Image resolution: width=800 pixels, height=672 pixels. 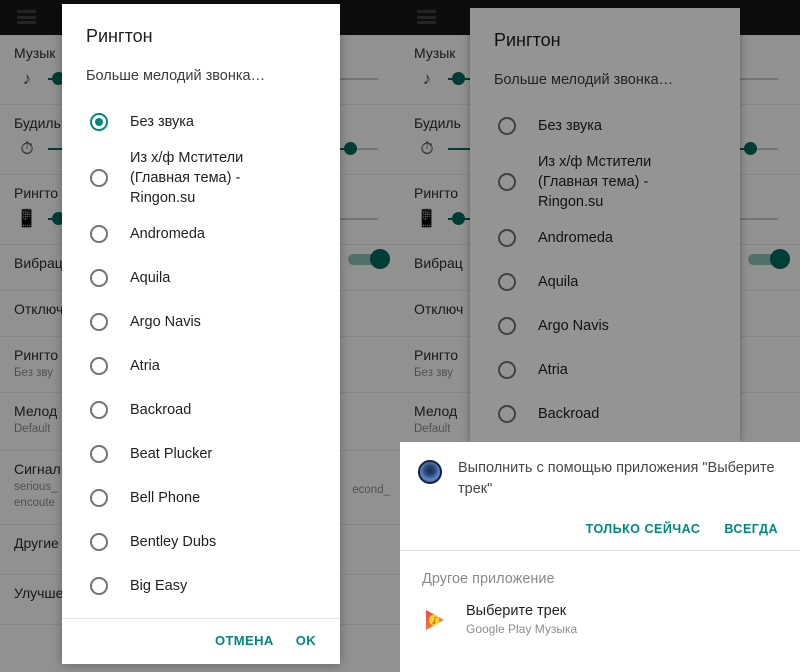 What do you see at coordinates (244, 640) in the screenshot?
I see `cancel-button: ОТМЕНА` at bounding box center [244, 640].